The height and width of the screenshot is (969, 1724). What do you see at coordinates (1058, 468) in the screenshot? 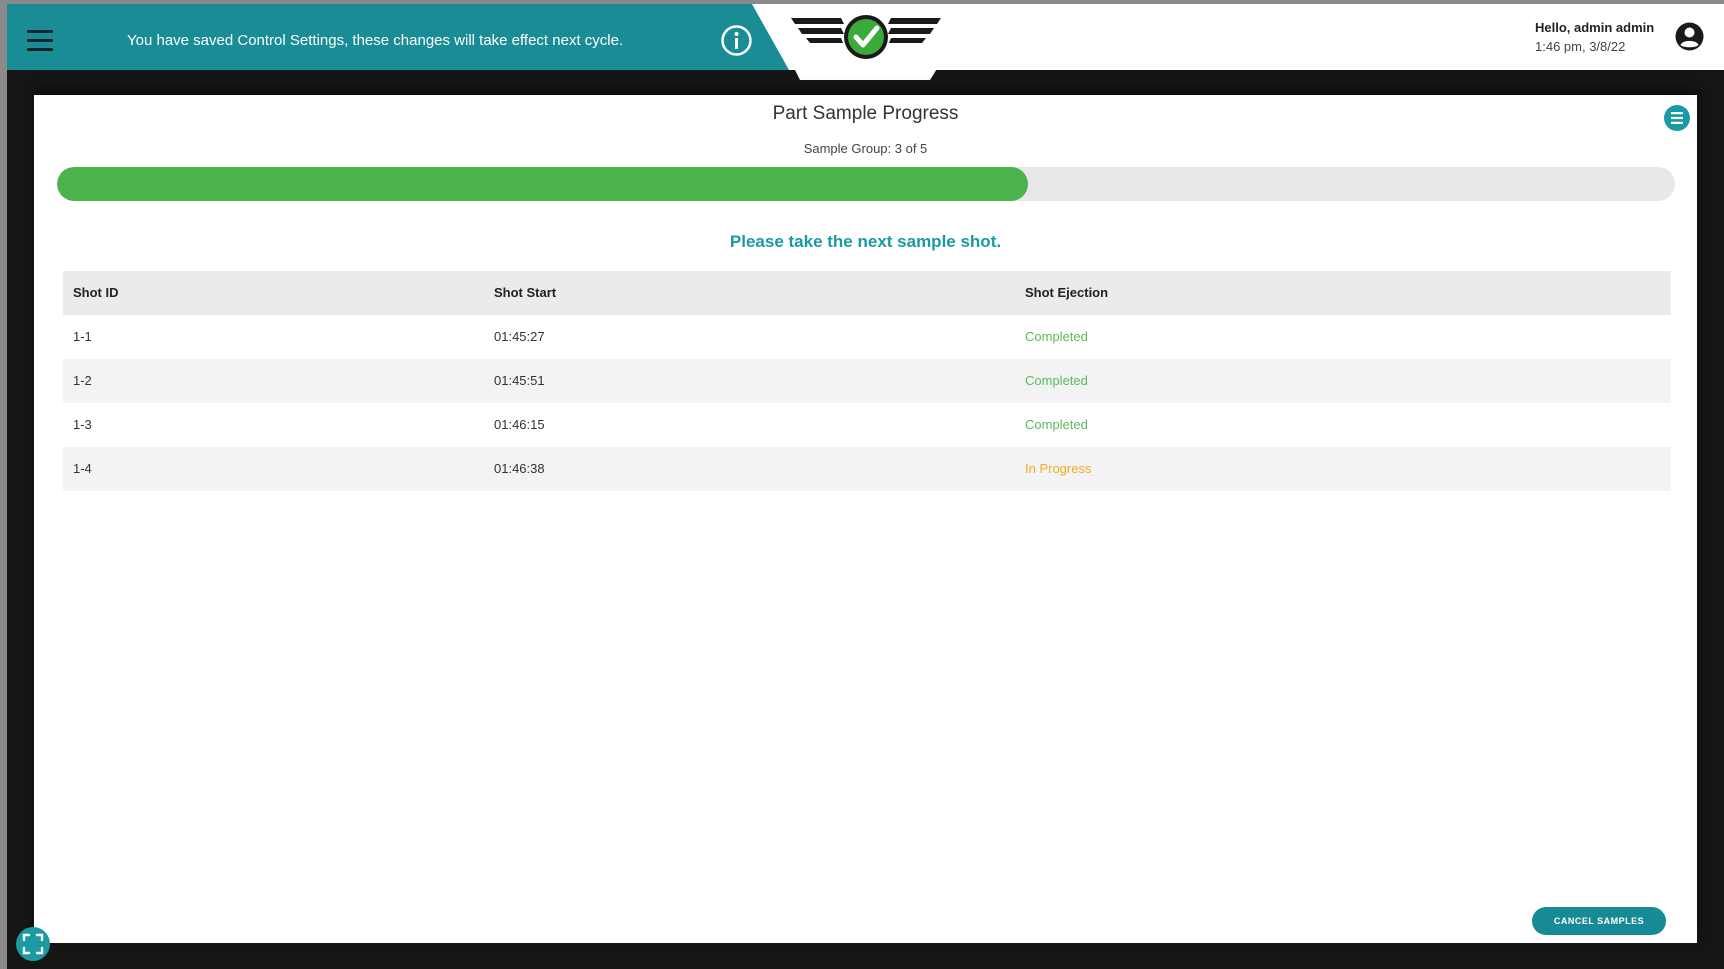
I see `shot-ejection-status: In Progress` at bounding box center [1058, 468].